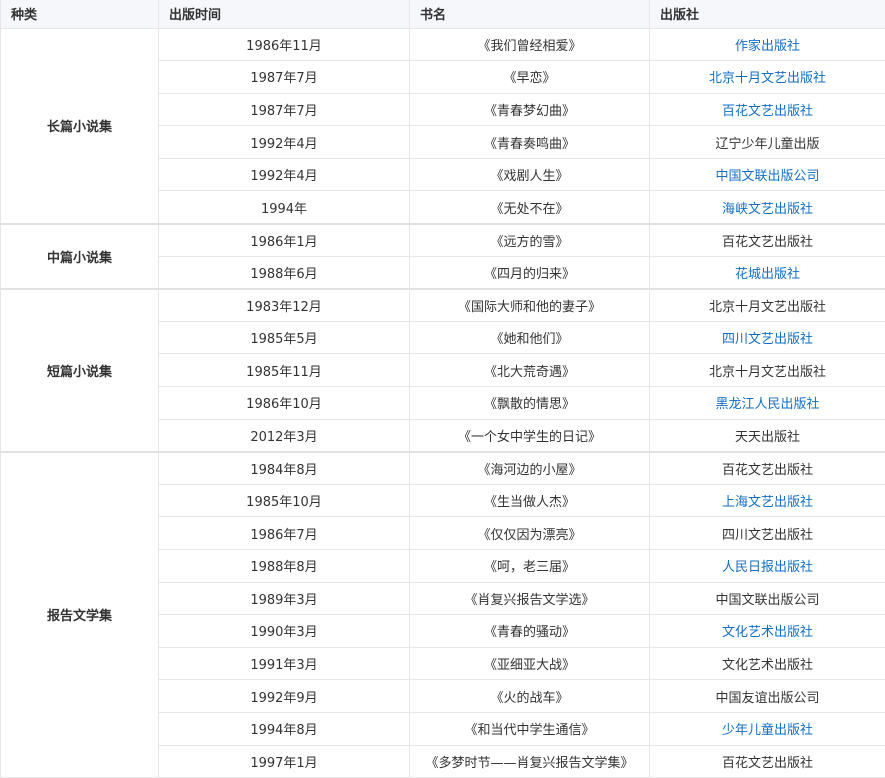  I want to click on date-cell: 1986年11月, so click(284, 44).